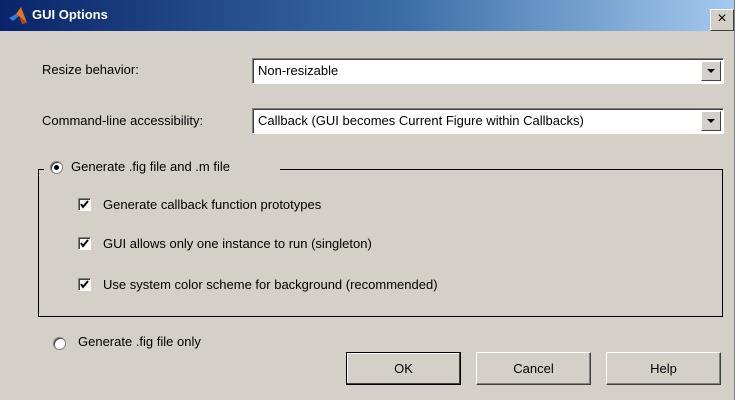  I want to click on resize-behavior-select: Non-resizable, so click(488, 71).